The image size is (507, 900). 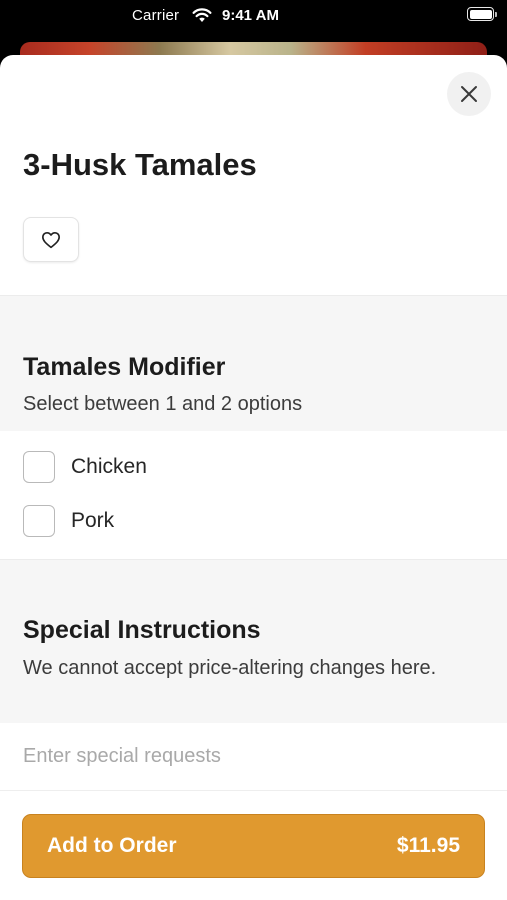 I want to click on close-button, so click(x=469, y=94).